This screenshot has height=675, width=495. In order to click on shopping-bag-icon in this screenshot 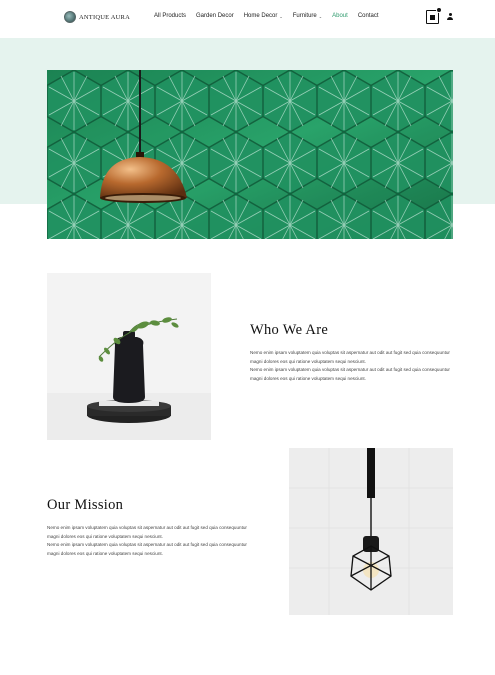, I will do `click(434, 15)`.